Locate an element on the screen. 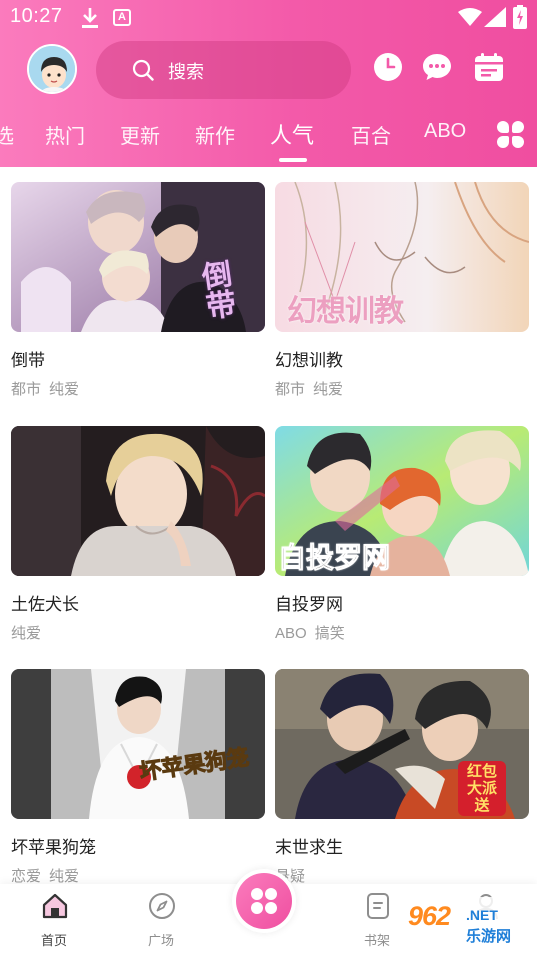  tab-hot: 热门 is located at coordinates (65, 134).